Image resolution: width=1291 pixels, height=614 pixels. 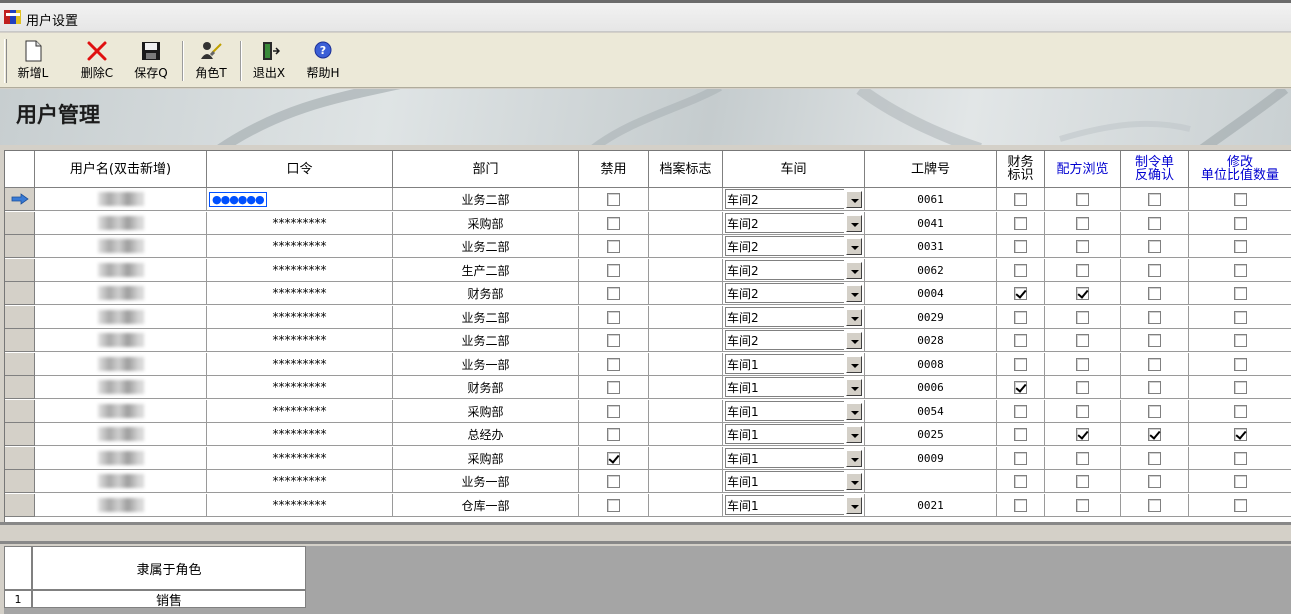 I want to click on table-row: ********* 采购部 车间1 0009, so click(x=648, y=458).